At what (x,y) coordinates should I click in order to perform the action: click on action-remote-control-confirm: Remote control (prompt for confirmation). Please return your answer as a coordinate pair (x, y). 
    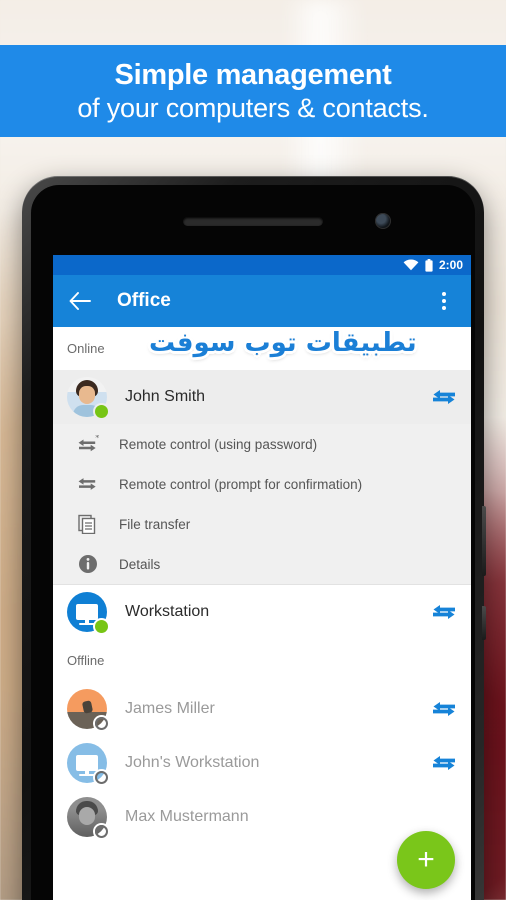
    Looking at the image, I should click on (262, 484).